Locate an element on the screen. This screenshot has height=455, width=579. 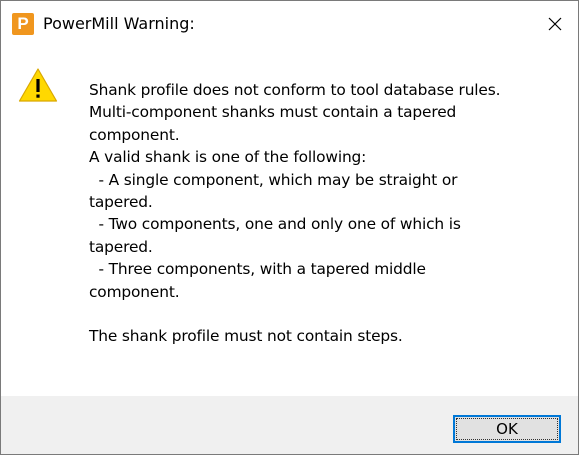
message-line is located at coordinates (331, 314).